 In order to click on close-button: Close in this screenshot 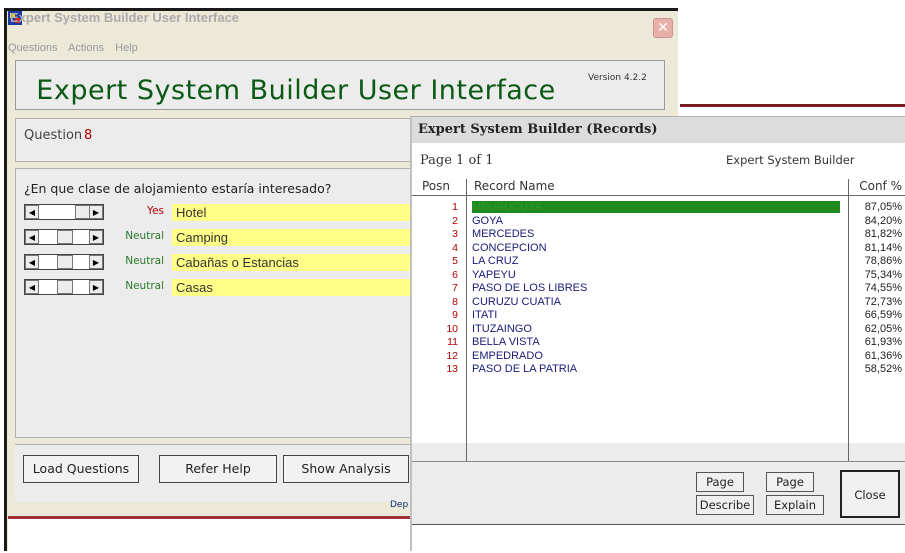, I will do `click(870, 494)`.